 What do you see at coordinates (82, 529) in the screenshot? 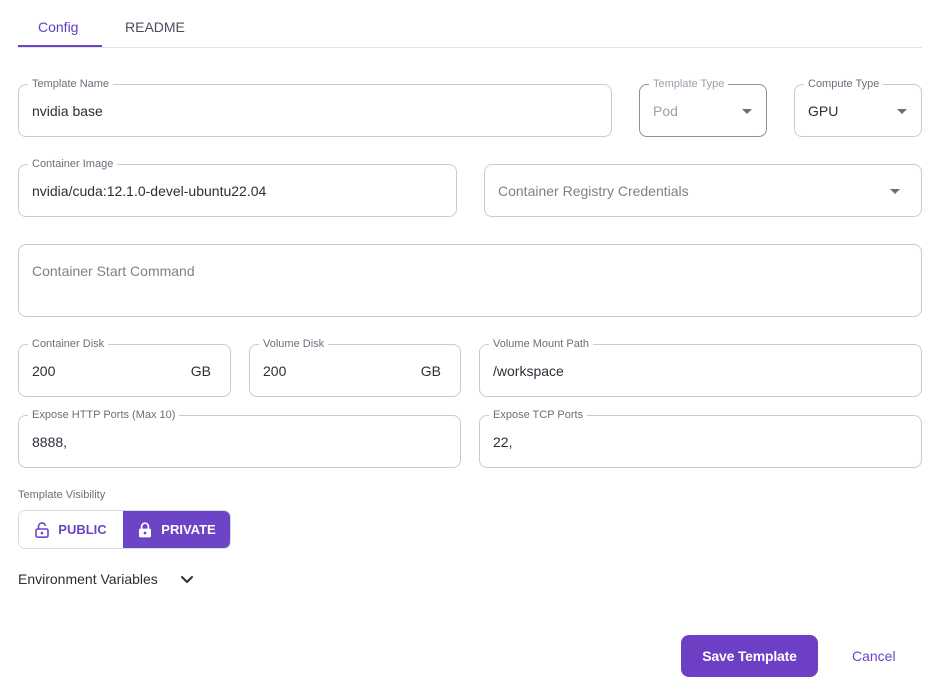
I see `visibility-public-label: PUBLIC` at bounding box center [82, 529].